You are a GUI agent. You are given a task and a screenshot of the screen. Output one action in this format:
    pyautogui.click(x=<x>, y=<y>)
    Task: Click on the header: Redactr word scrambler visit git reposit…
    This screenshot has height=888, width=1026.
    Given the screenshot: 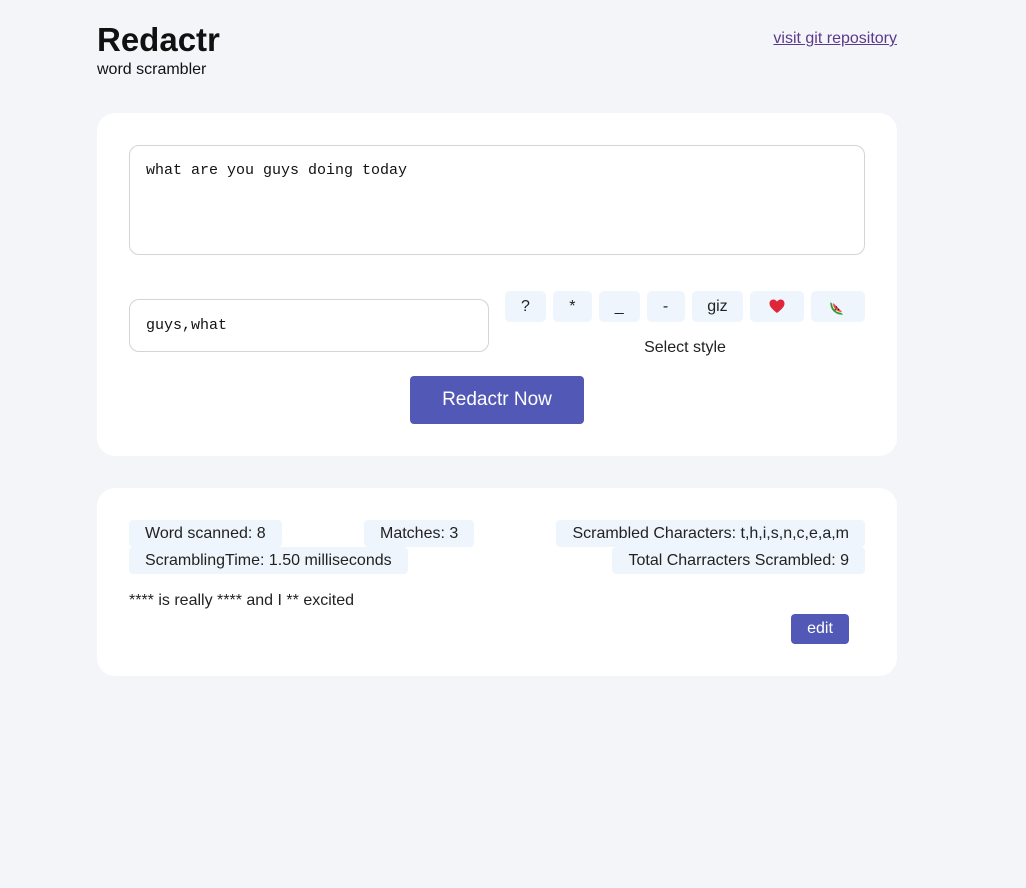 What is the action you would take?
    pyautogui.click(x=497, y=56)
    